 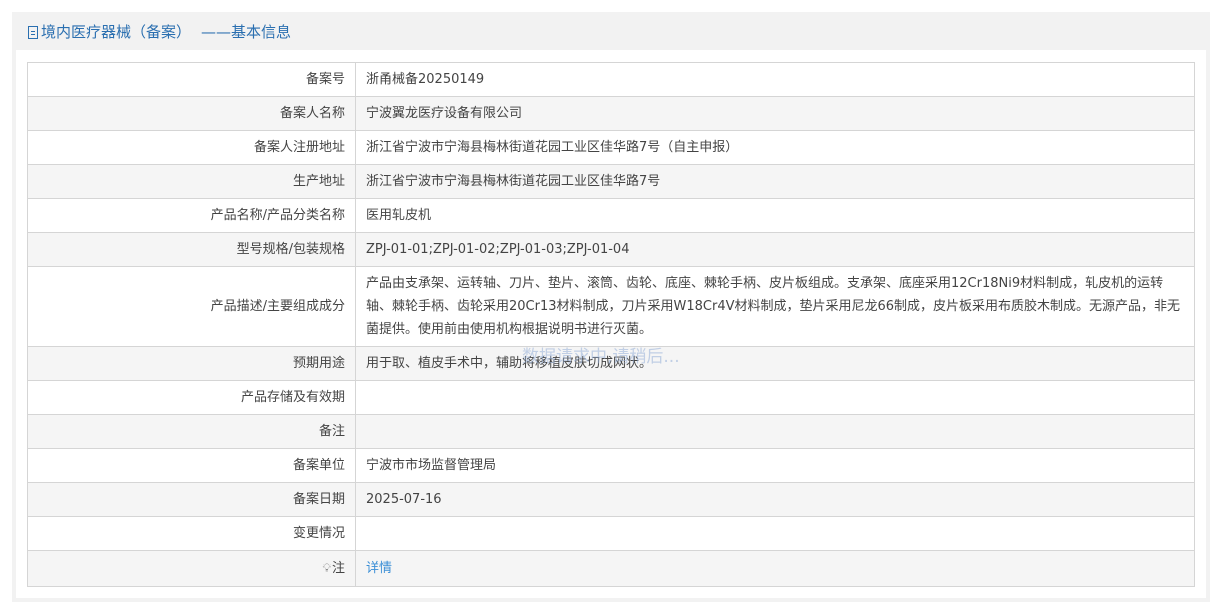 I want to click on row-label-storage-validity: 产品存储及有效期, so click(x=191, y=397).